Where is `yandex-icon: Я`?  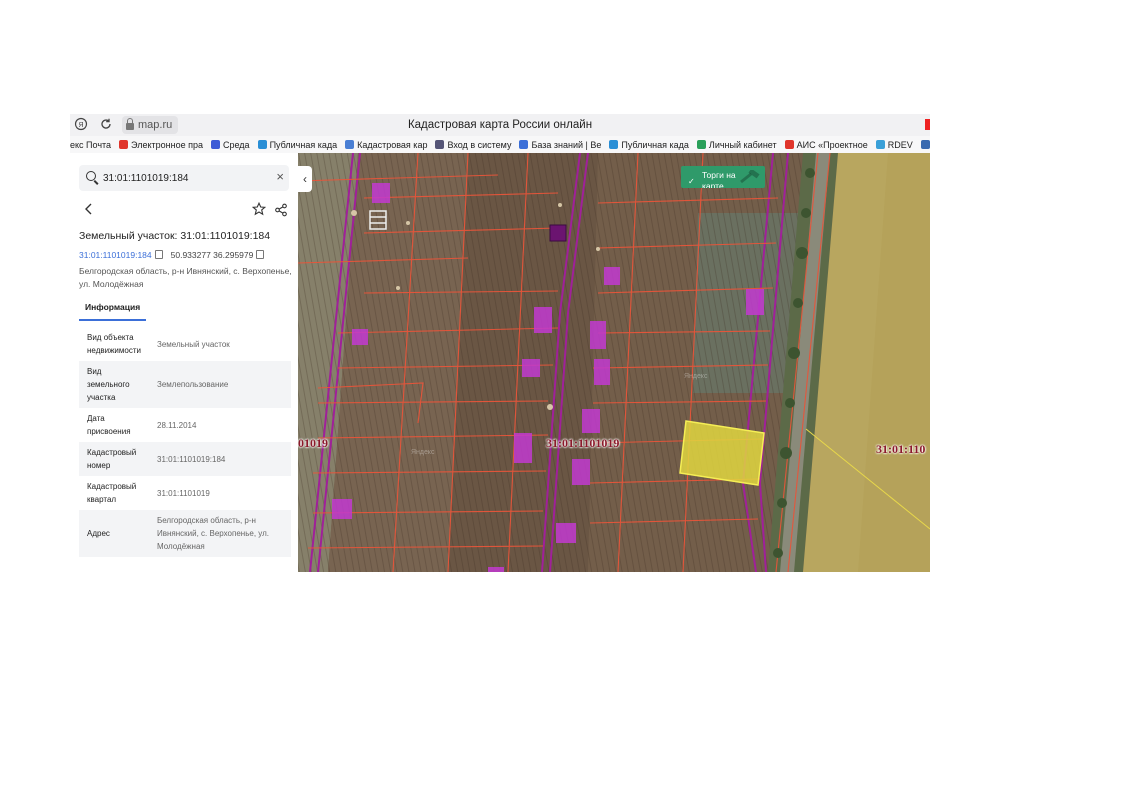
yandex-icon: Я is located at coordinates (81, 125).